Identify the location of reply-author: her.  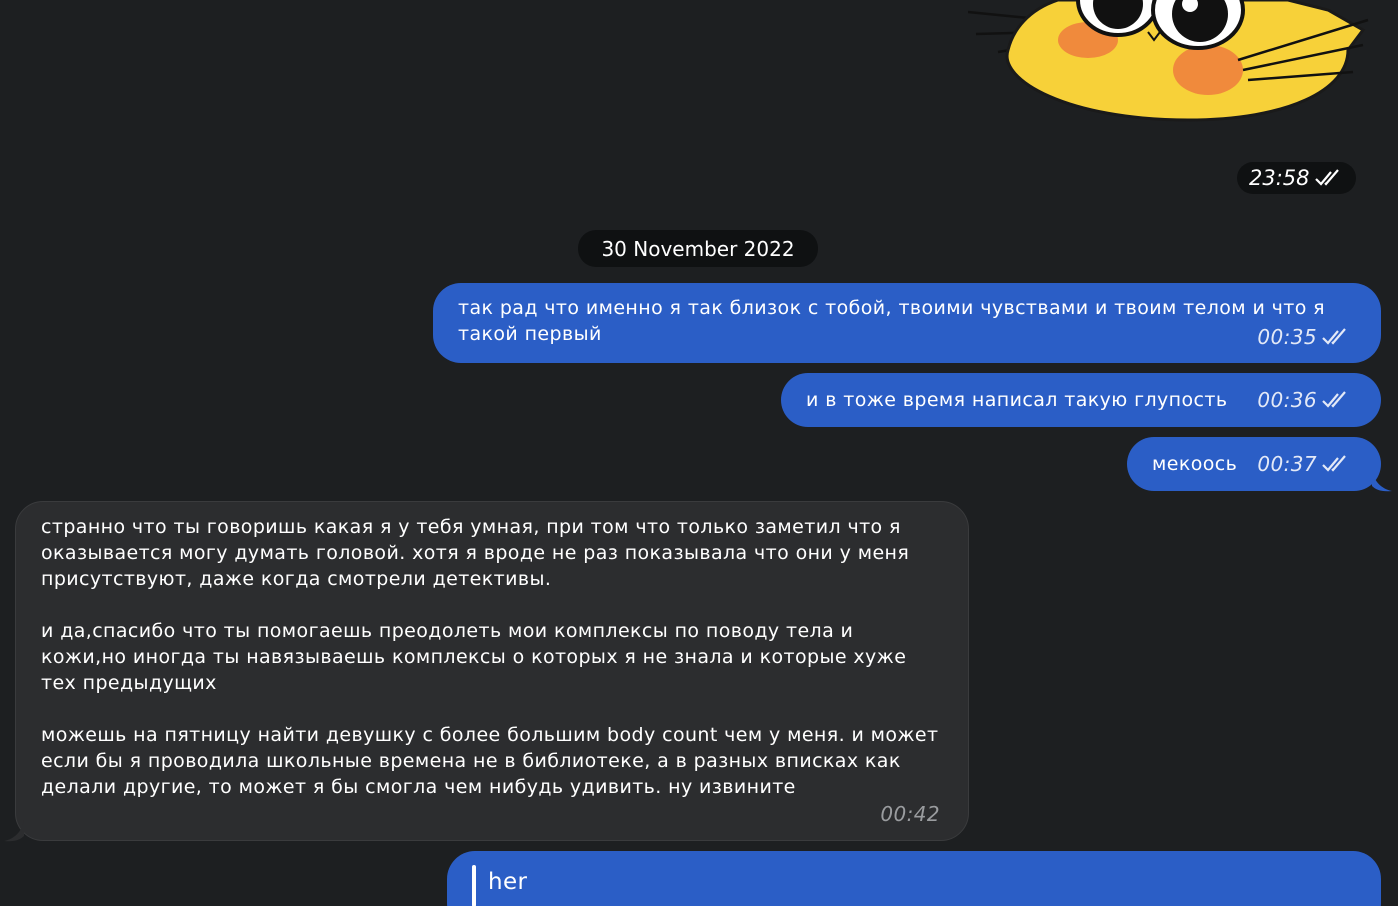
(507, 882).